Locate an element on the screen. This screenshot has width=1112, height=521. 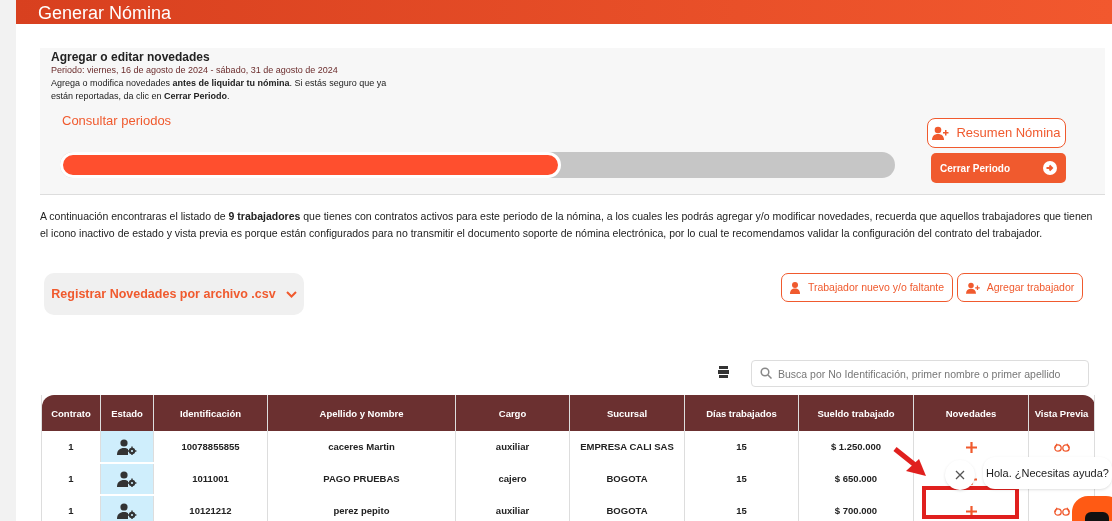
search-icon is located at coordinates (766, 373).